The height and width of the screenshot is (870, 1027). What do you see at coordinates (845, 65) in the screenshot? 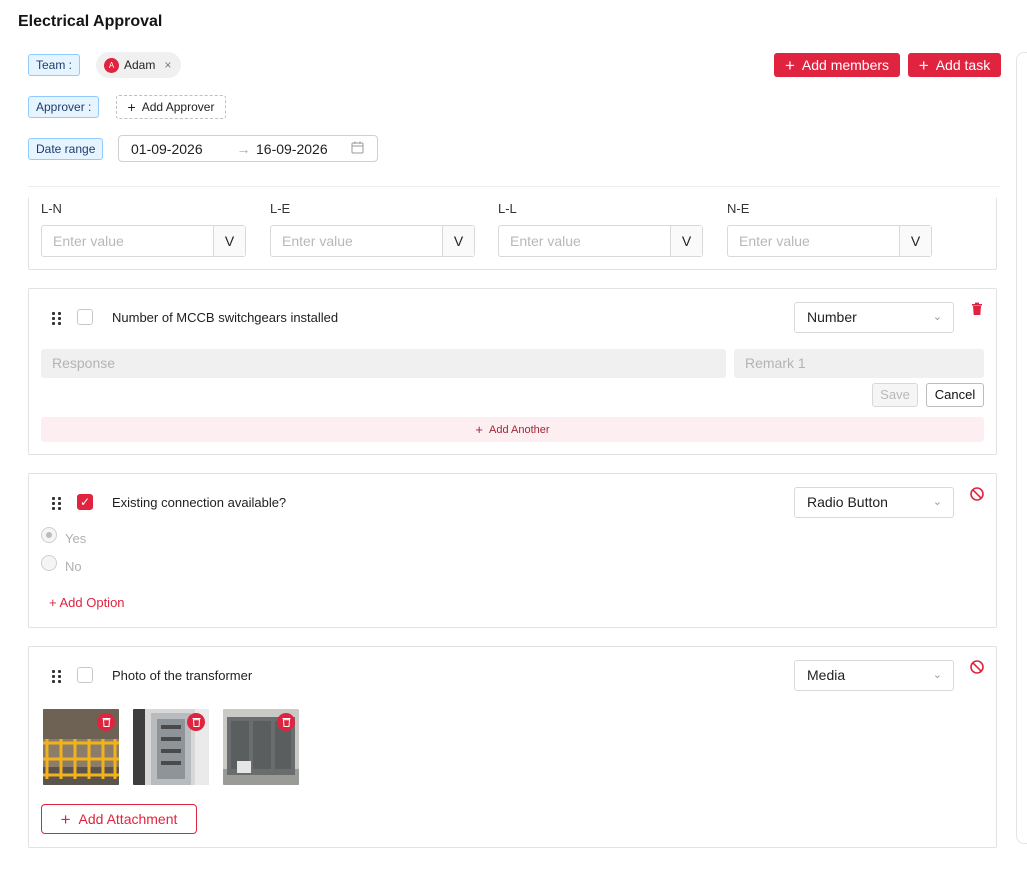
I see `add-members-label: Add members` at bounding box center [845, 65].